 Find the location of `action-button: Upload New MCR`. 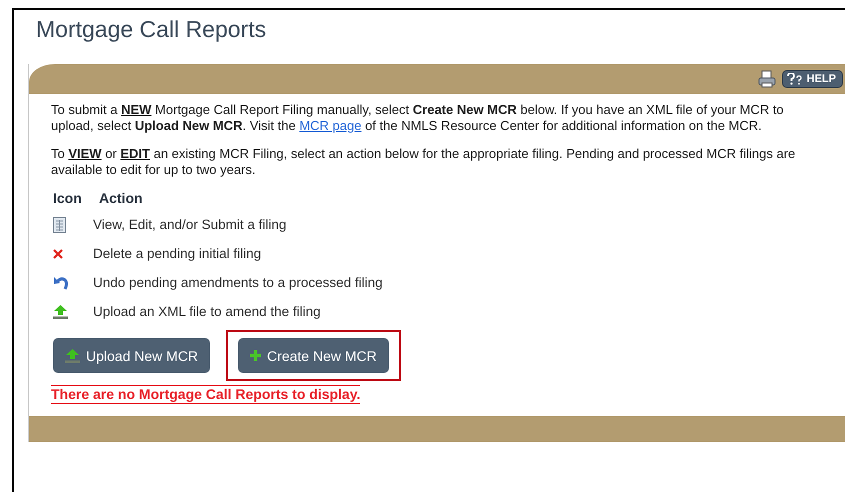

action-button: Upload New MCR is located at coordinates (131, 355).